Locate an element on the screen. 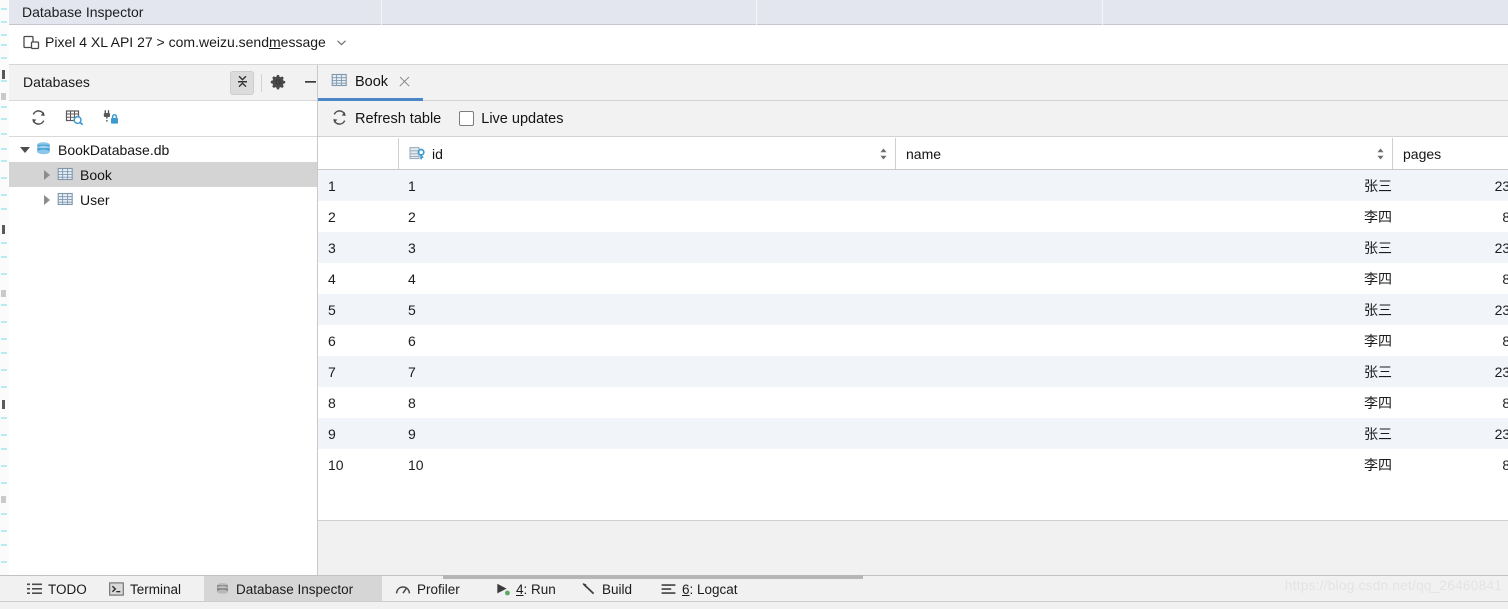 The image size is (1508, 609). table-row: 44李四80 is located at coordinates (913, 278).